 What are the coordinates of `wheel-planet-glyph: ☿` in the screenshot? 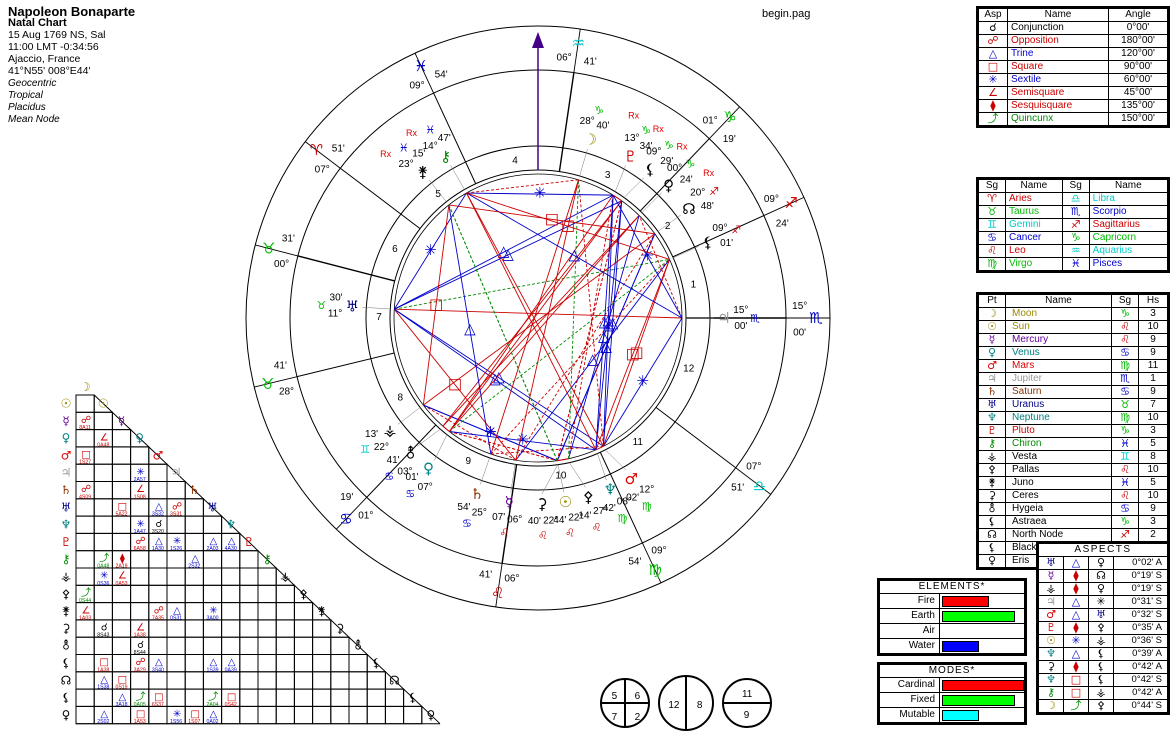 It's located at (509, 502).